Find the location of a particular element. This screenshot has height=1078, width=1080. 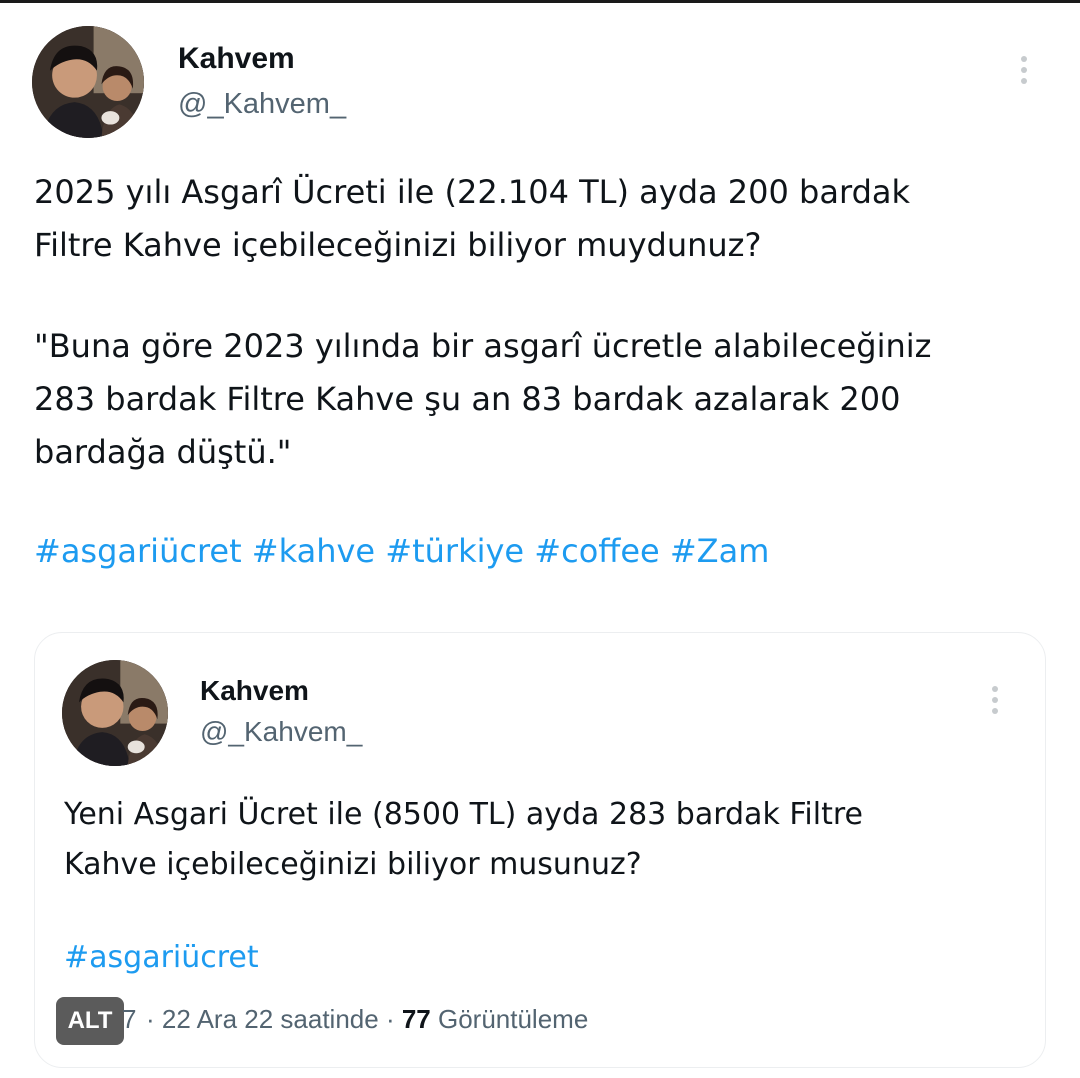

hashtag-link: #coffee is located at coordinates (596, 551).